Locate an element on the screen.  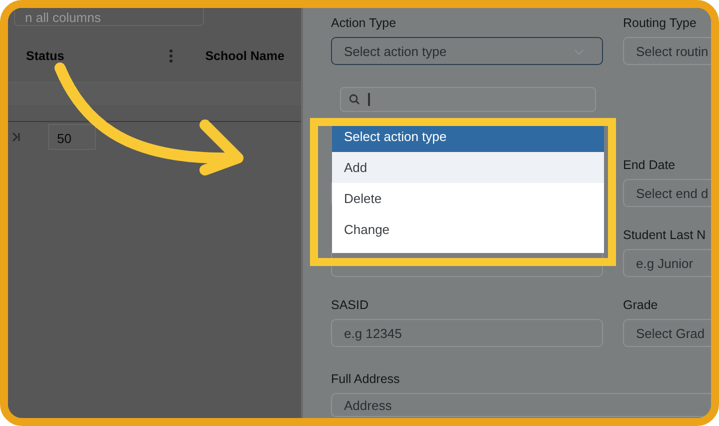
search-field: n all columns is located at coordinates (109, 17).